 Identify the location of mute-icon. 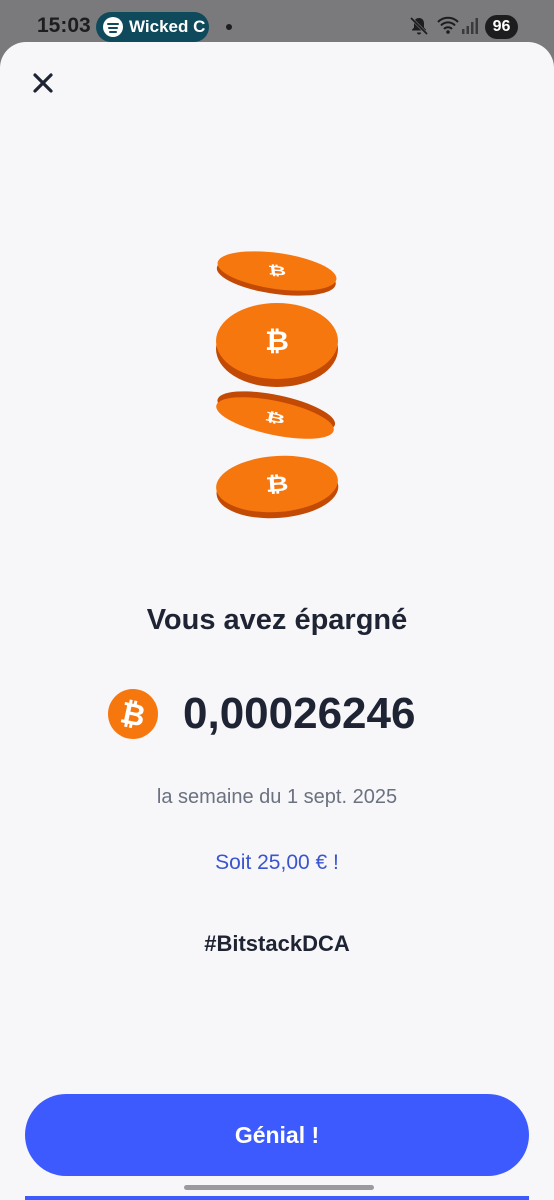
(419, 26).